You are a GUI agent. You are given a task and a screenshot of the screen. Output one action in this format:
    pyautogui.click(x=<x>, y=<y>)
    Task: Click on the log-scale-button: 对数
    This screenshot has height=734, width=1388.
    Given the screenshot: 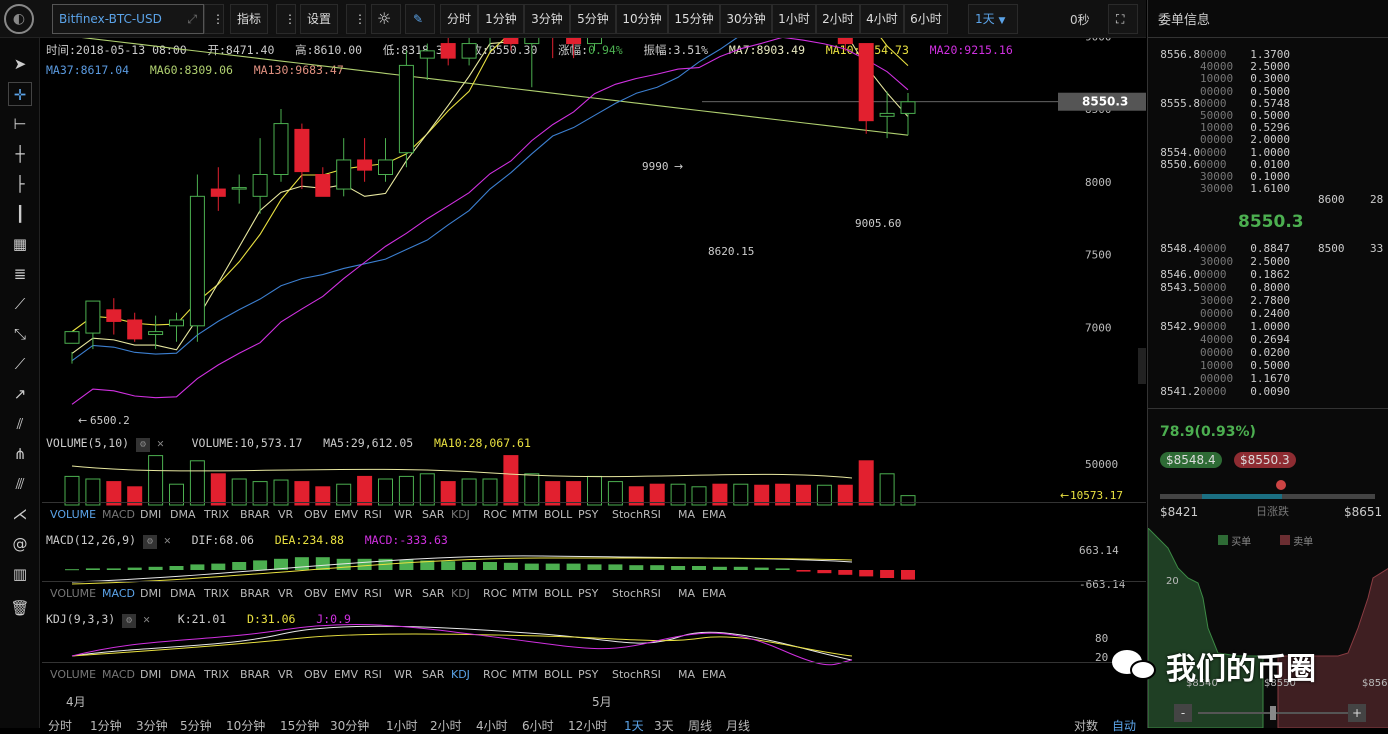 What is the action you would take?
    pyautogui.click(x=1086, y=725)
    